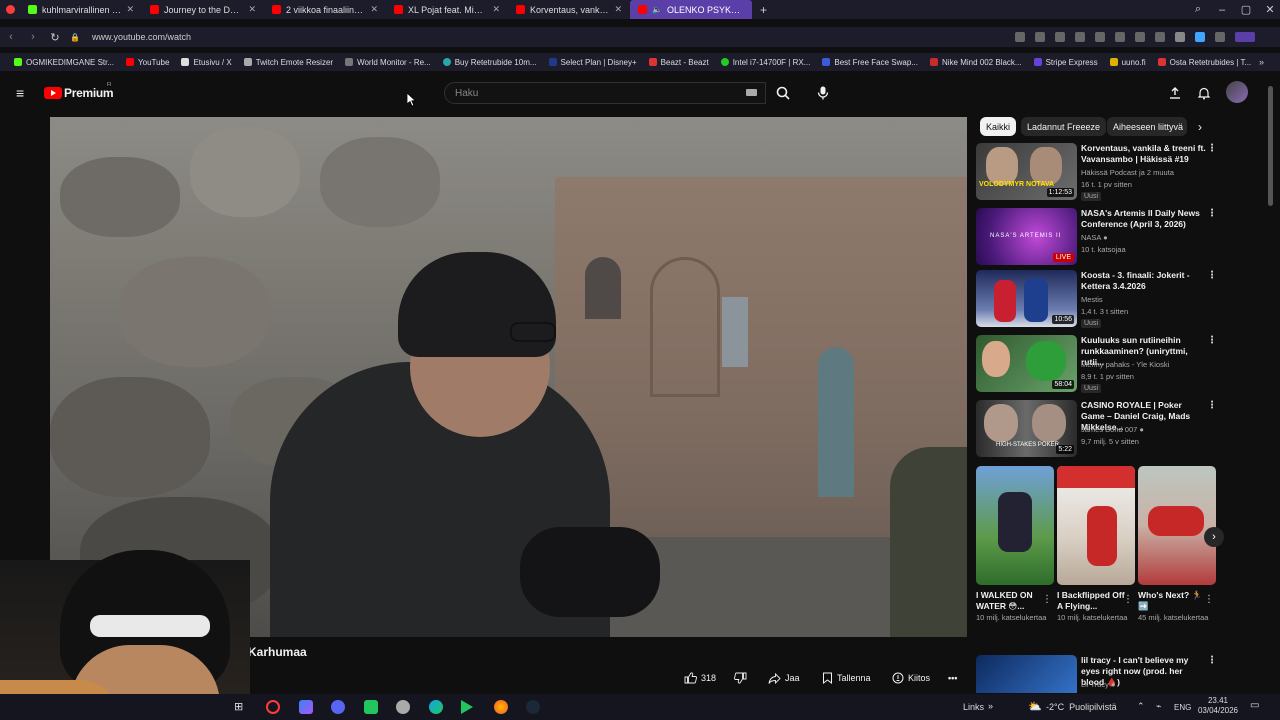  Describe the element at coordinates (338, 707) in the screenshot. I see `discord-icon` at that location.